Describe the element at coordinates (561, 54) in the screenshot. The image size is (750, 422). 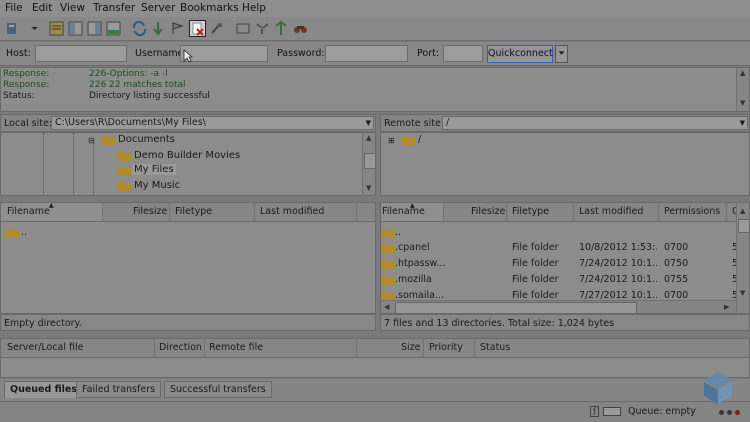
I see `quickconnect-dropdown-button` at that location.